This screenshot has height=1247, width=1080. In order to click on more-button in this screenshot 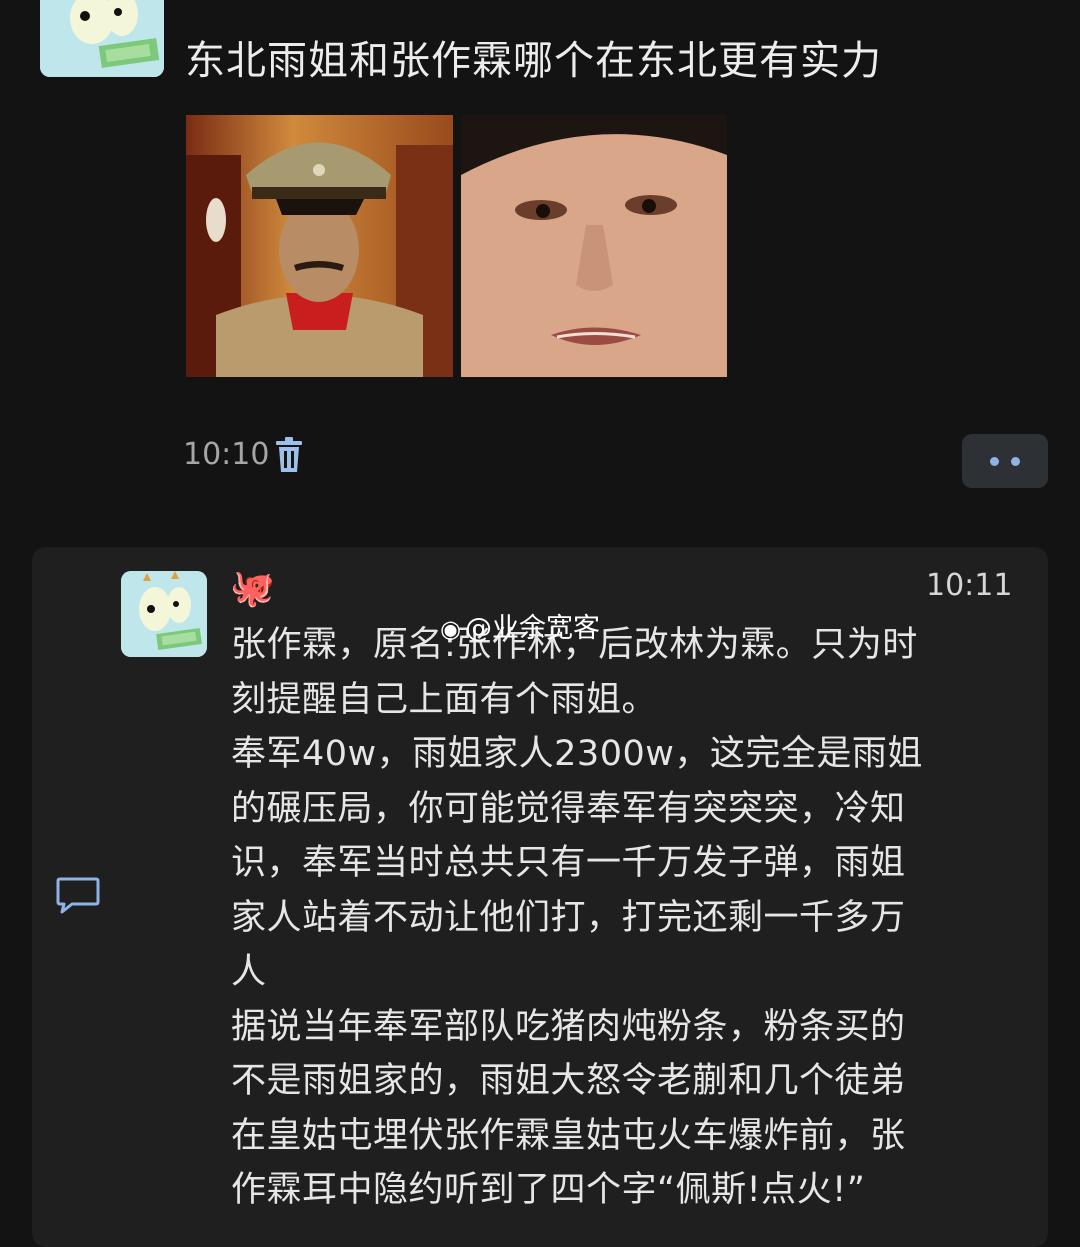, I will do `click(1005, 461)`.